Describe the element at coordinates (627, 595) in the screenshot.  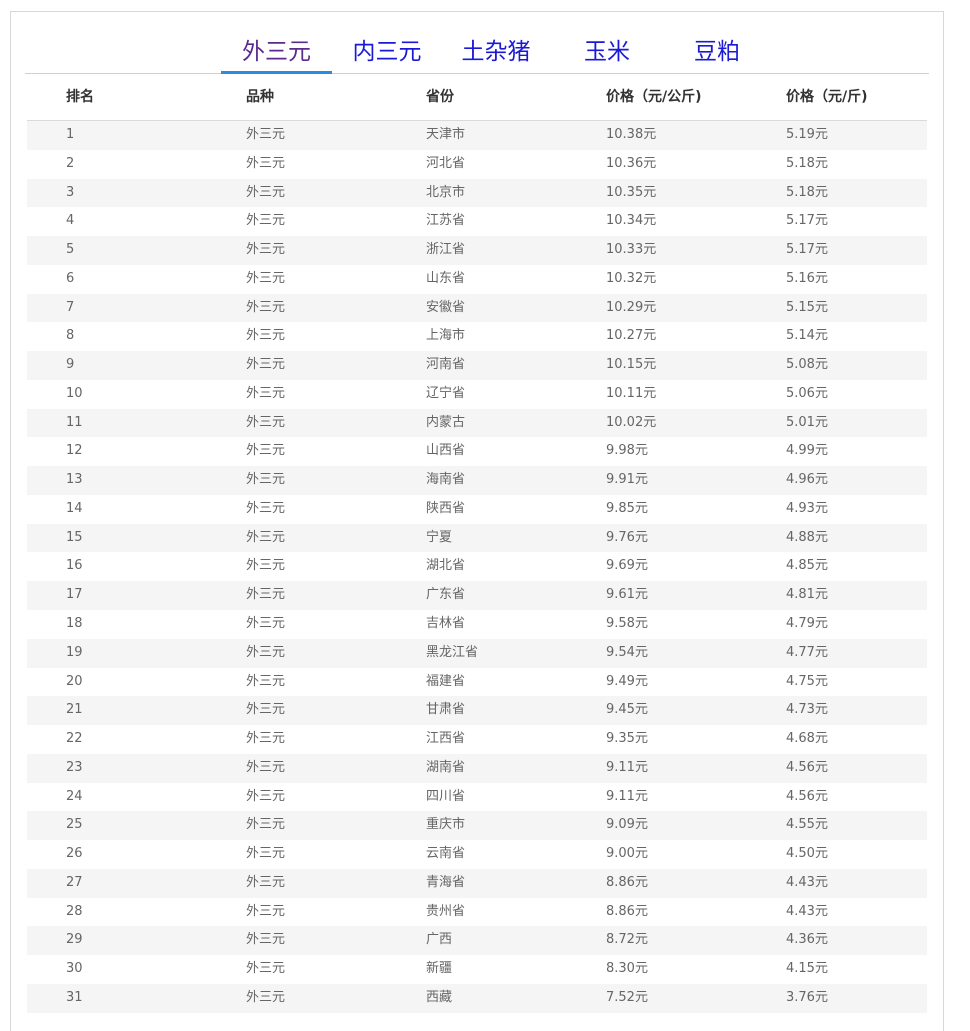
I see `cell-price-per-kg: 9.61元` at that location.